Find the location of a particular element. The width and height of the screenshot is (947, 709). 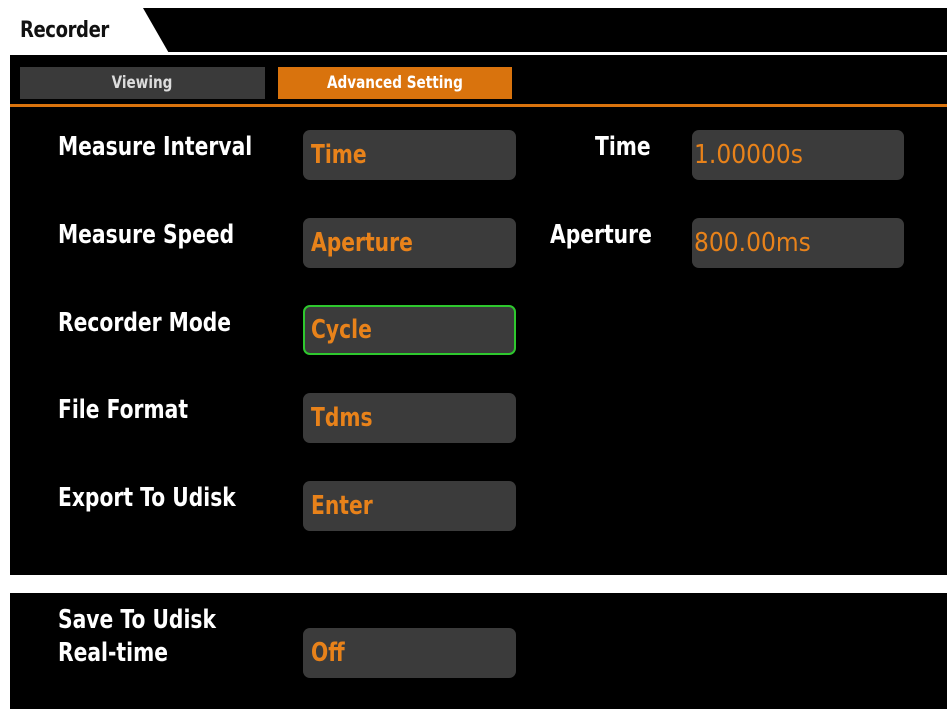

aperture-label: Aperture is located at coordinates (601, 235).